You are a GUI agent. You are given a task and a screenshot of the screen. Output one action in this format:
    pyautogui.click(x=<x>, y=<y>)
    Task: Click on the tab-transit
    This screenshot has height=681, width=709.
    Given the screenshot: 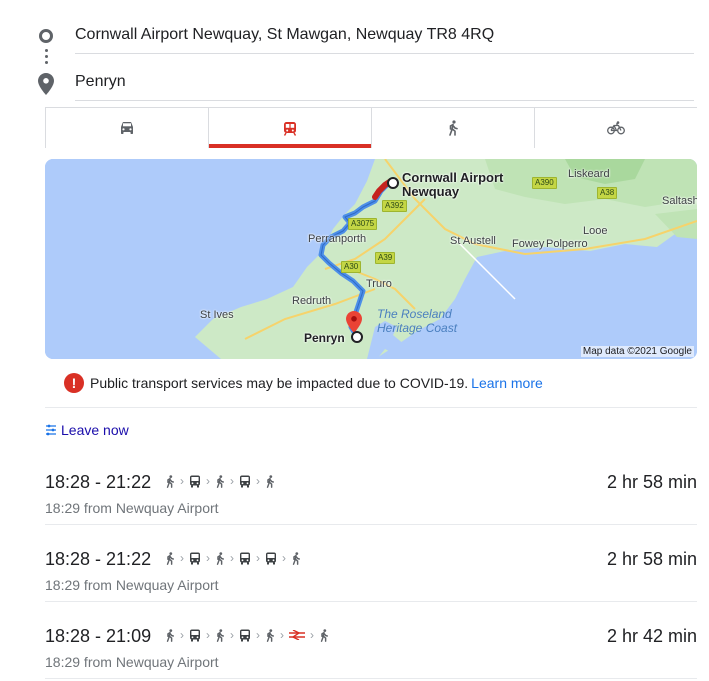 What is the action you would take?
    pyautogui.click(x=289, y=128)
    